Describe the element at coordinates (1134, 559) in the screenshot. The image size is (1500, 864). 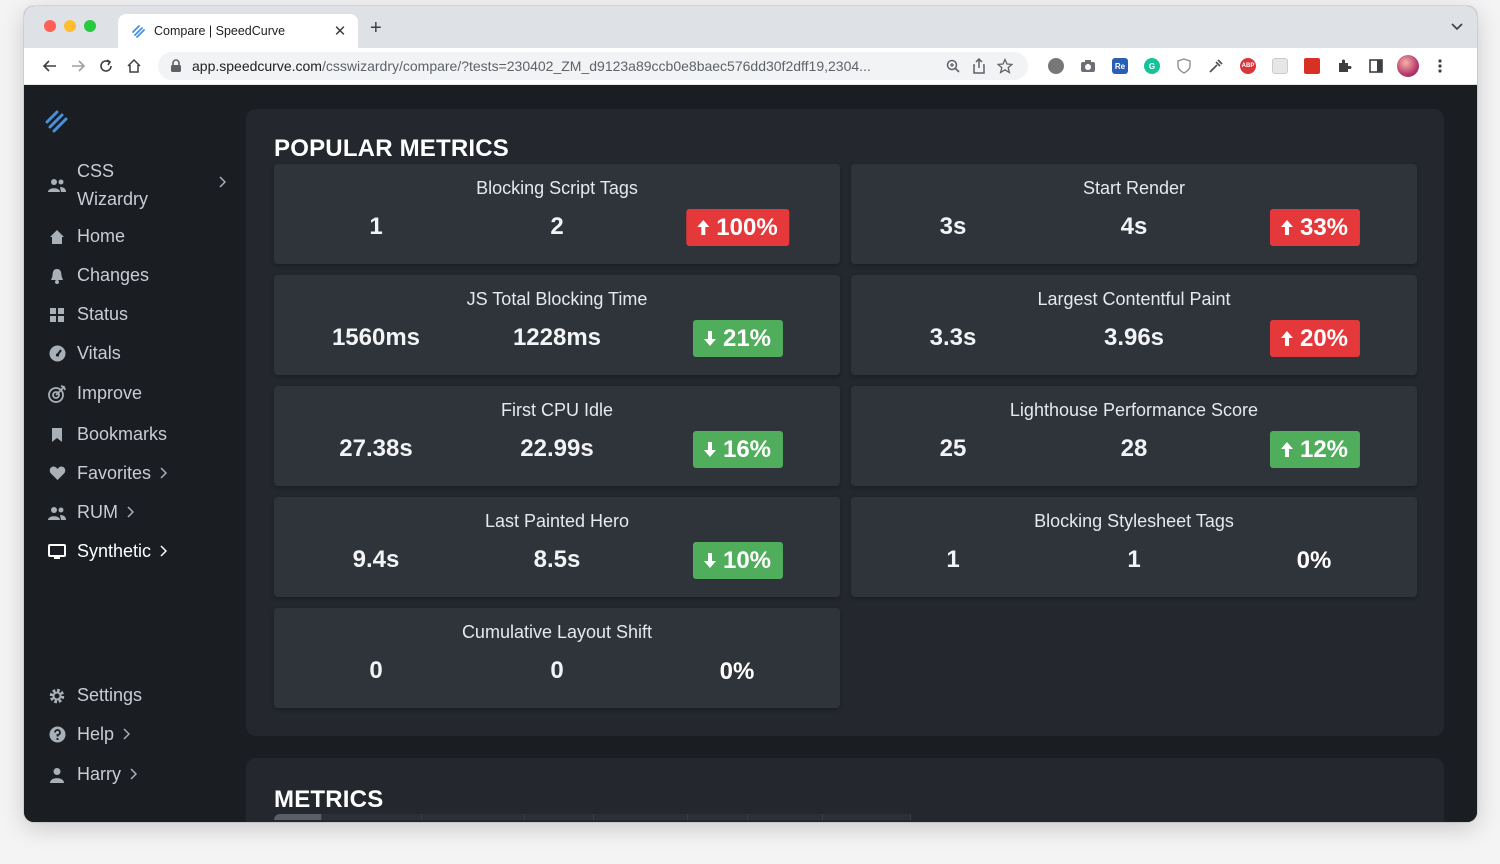
I see `metric-value-b: 1` at that location.